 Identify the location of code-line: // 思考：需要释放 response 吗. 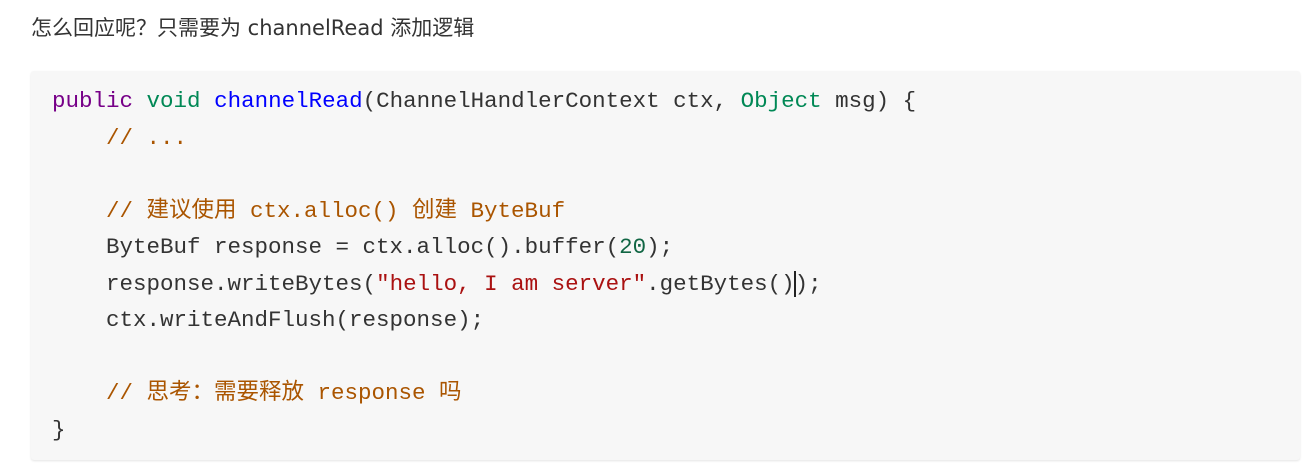
(257, 393).